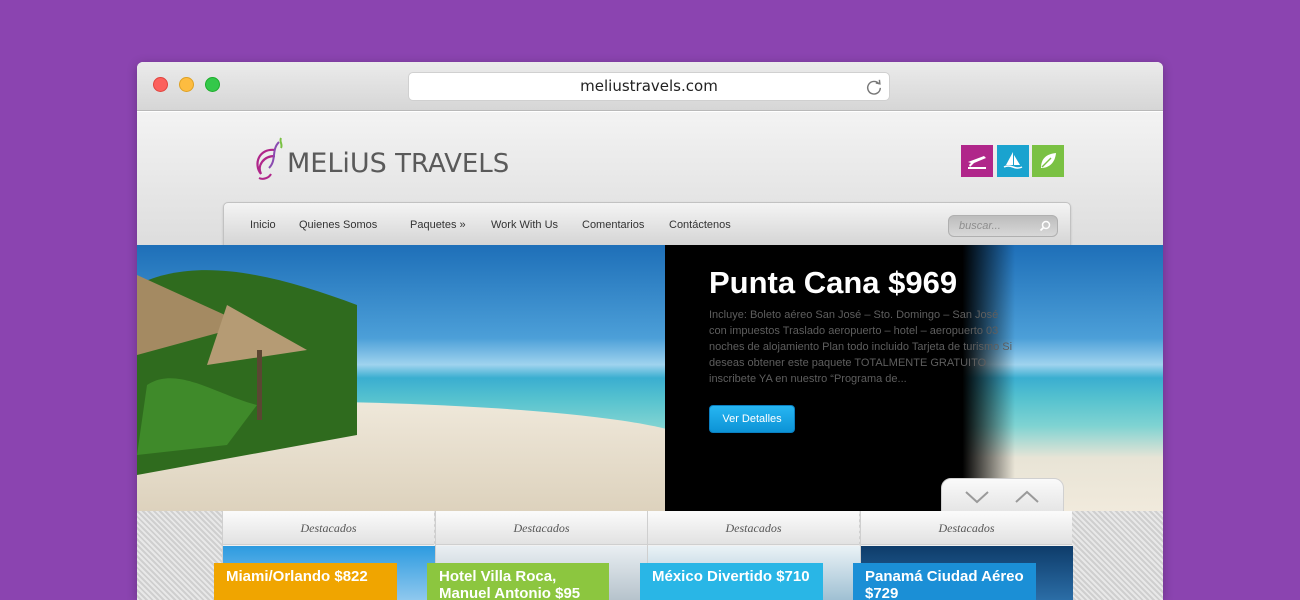 This screenshot has height=600, width=1300. I want to click on site-logo: MELiUS TRAVELS, so click(379, 162).